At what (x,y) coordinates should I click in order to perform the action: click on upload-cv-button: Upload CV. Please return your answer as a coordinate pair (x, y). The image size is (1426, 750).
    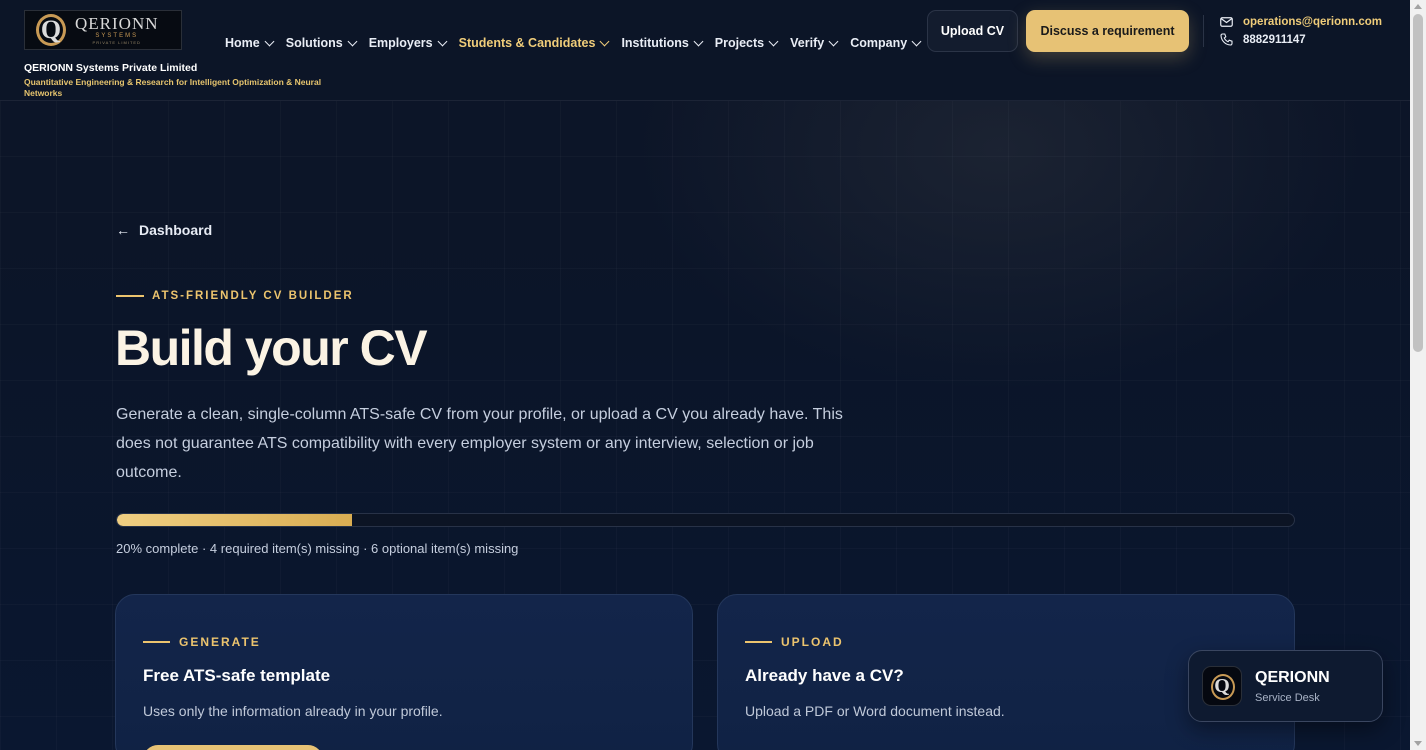
    Looking at the image, I should click on (972, 31).